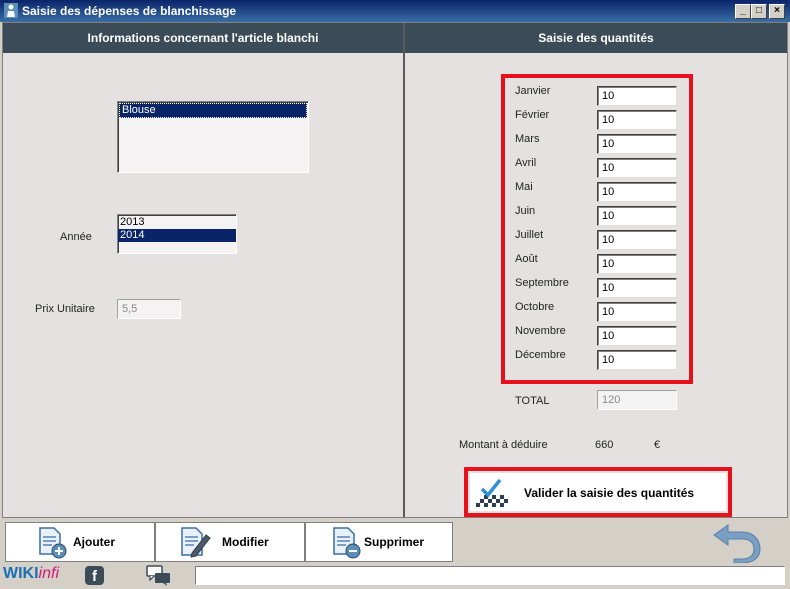 This screenshot has width=790, height=589. Describe the element at coordinates (529, 235) in the screenshot. I see `month-label: Juillet` at that location.